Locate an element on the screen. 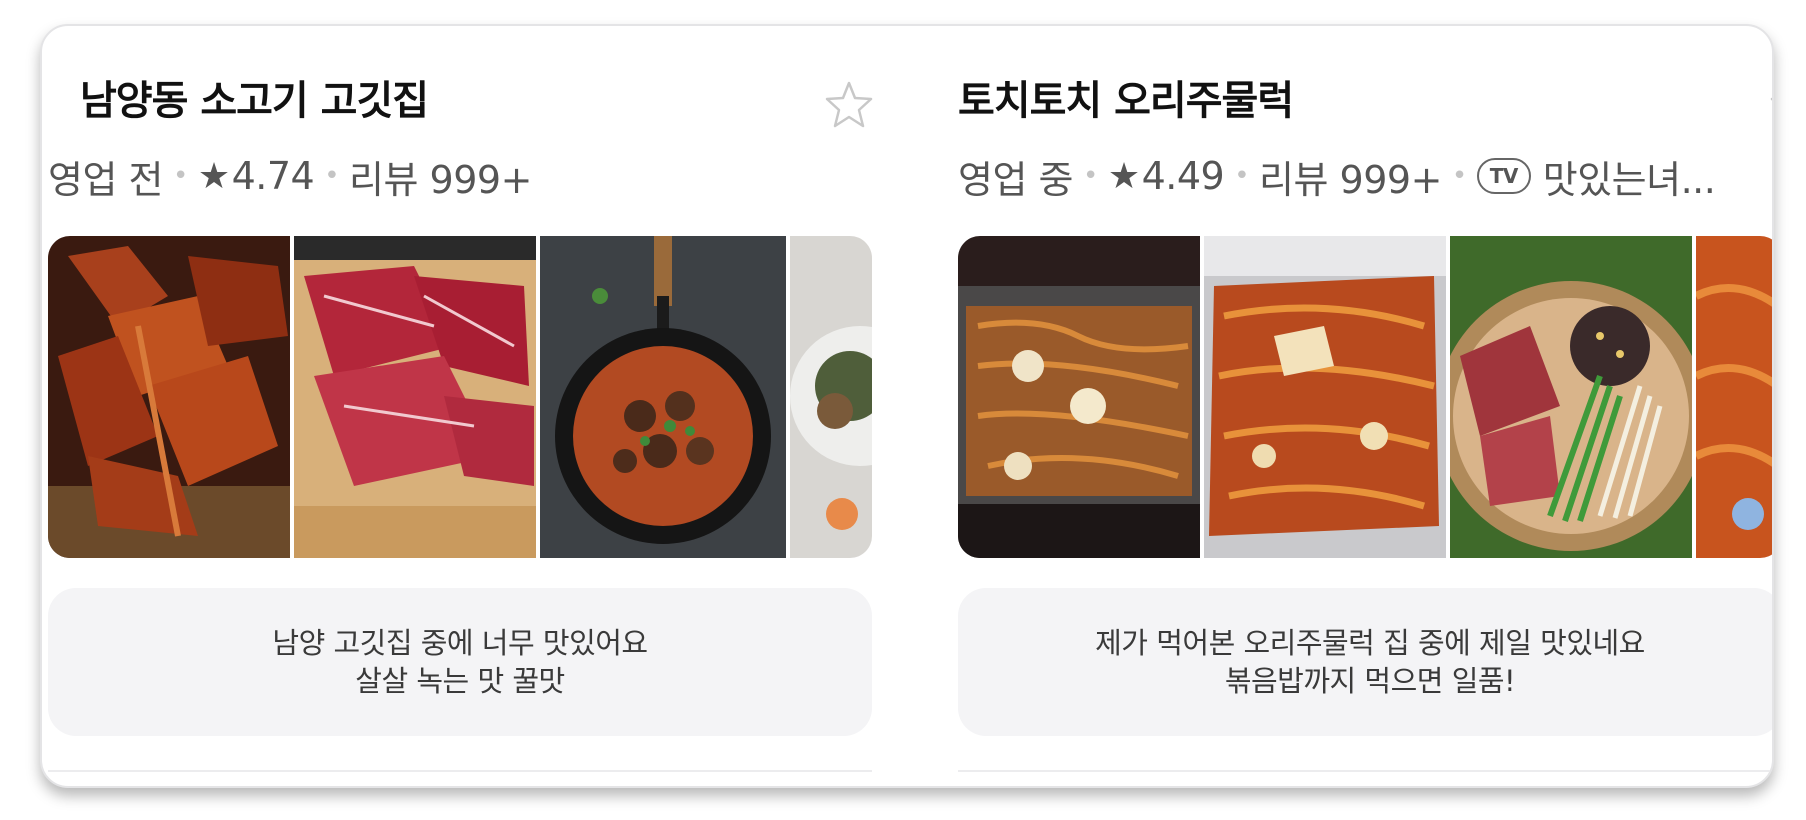  photo-raw-marbled-beef is located at coordinates (415, 397).